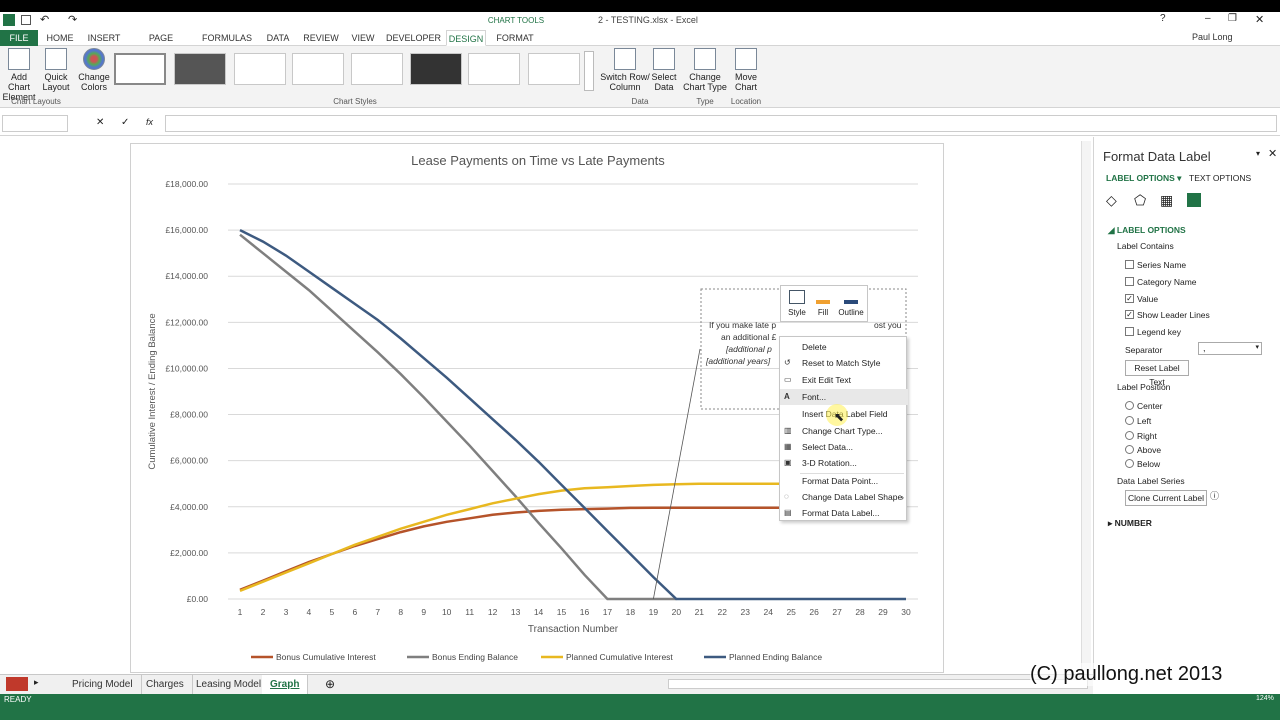  Describe the element at coordinates (1129, 331) in the screenshot. I see `legend-key-checkbox` at that location.